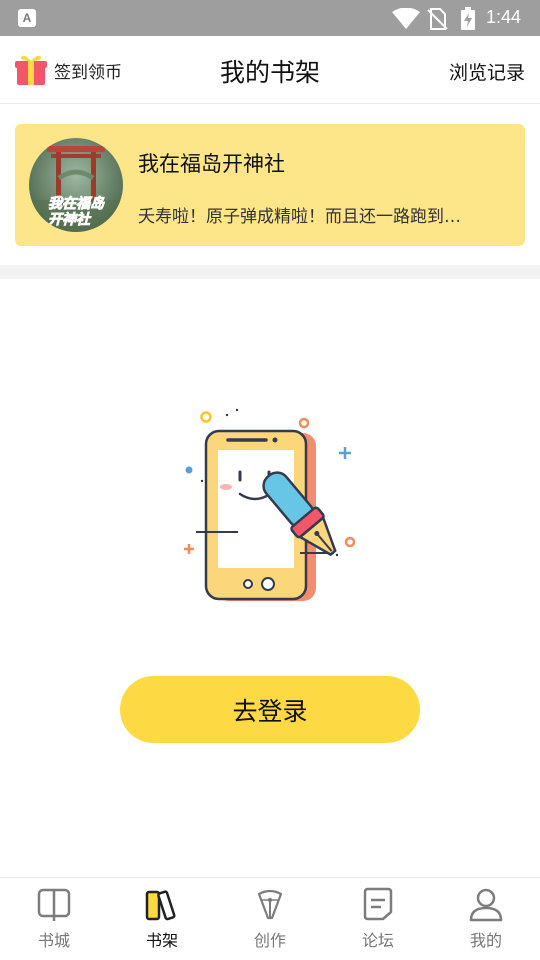 The image size is (540, 960). I want to click on gift-icon, so click(31, 70).